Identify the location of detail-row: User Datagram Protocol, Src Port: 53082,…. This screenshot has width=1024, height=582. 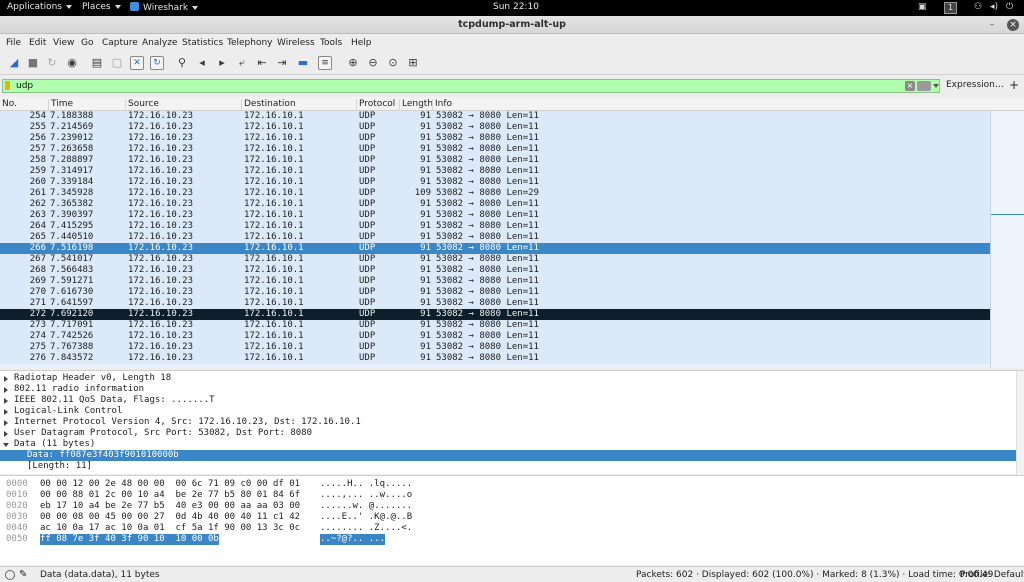
(508, 433).